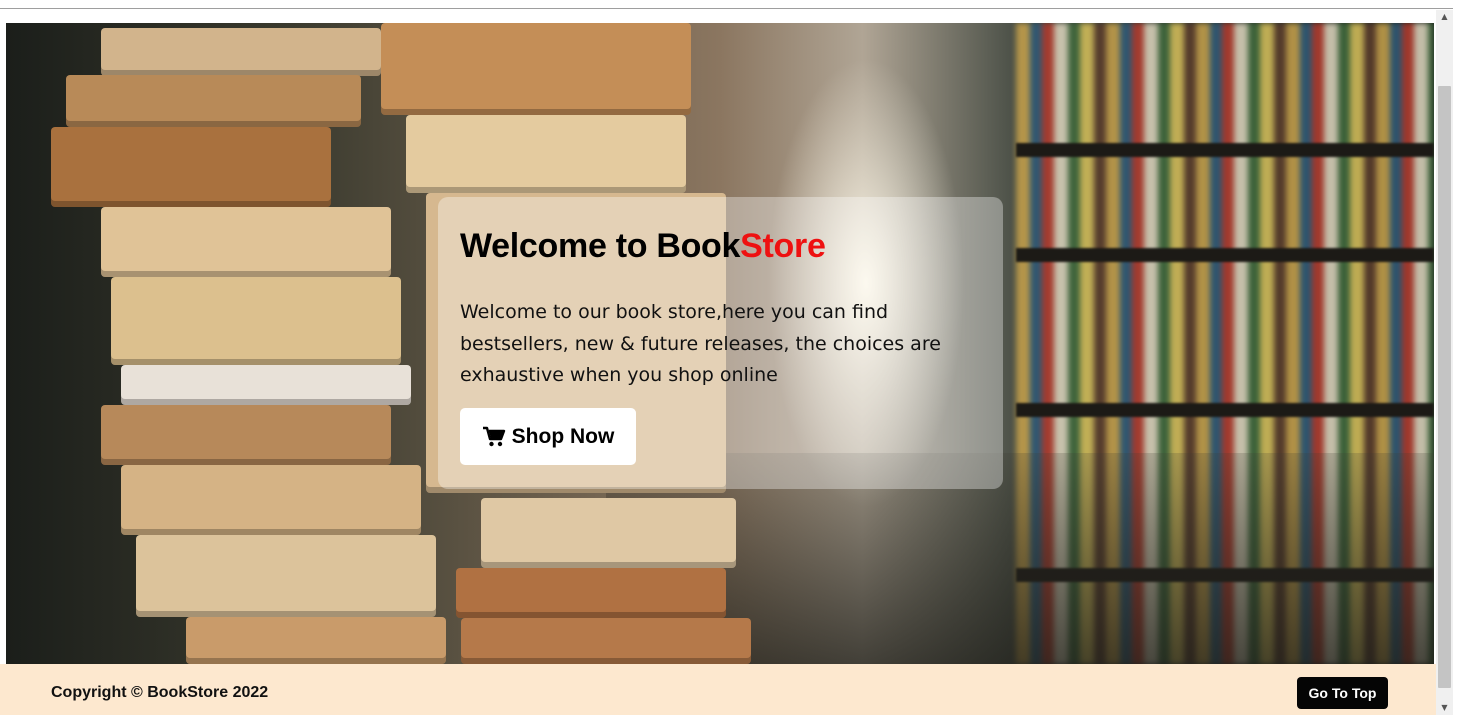 This screenshot has height=715, width=1467. I want to click on browser-top-edge, so click(733, 4).